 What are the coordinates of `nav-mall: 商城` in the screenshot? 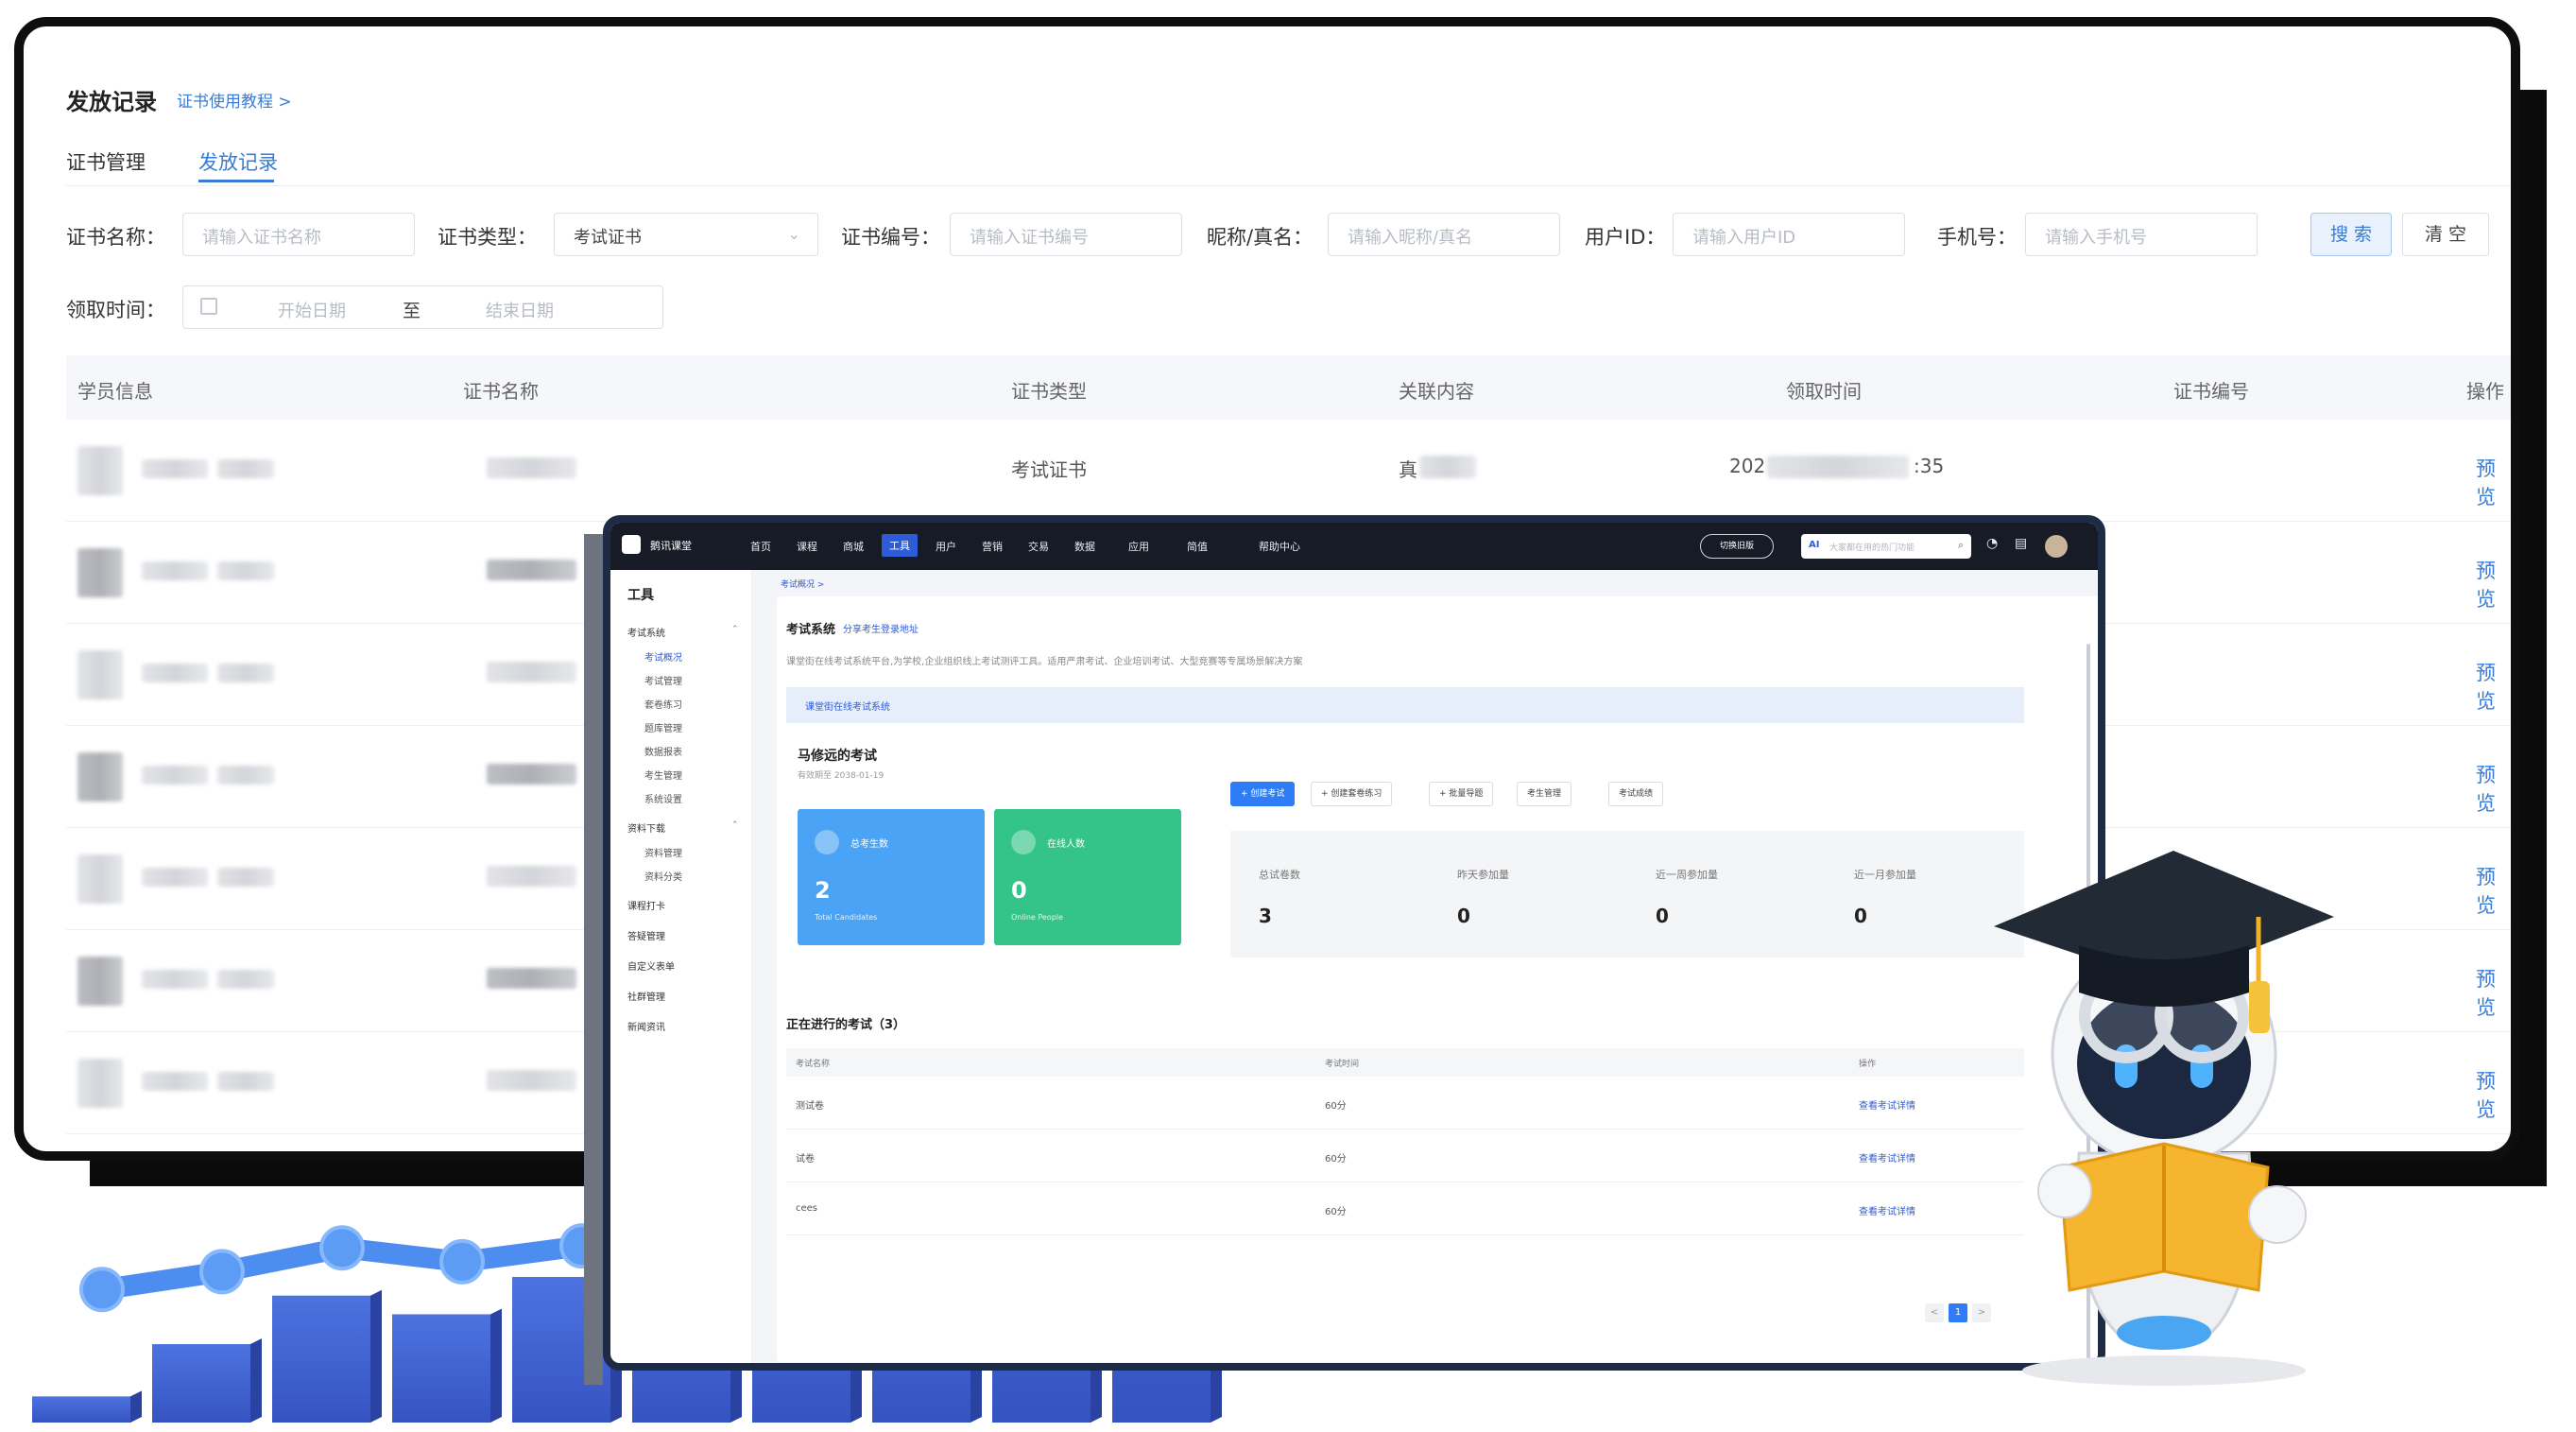 It's located at (853, 547).